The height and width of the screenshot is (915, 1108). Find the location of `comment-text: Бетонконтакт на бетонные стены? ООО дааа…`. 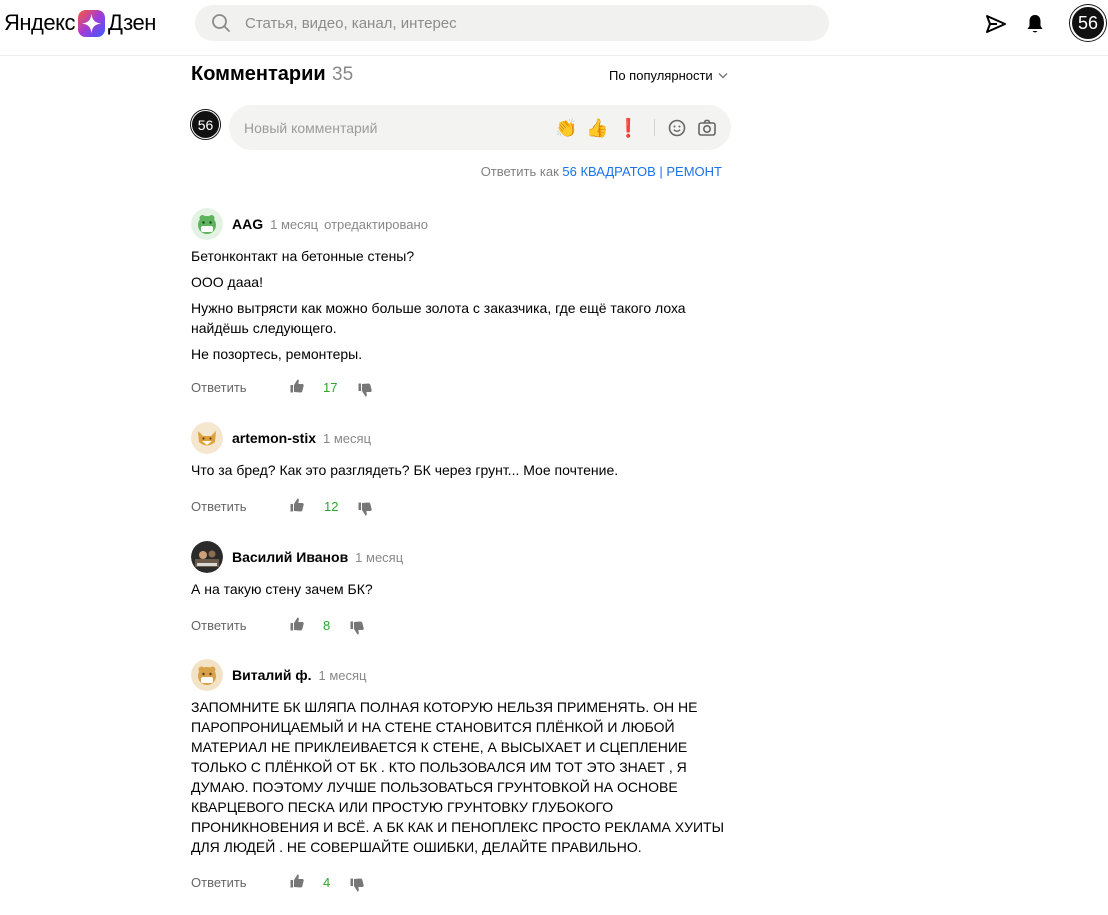

comment-text: Бетонконтакт на бетонные стены? ООО дааа… is located at coordinates (461, 305).